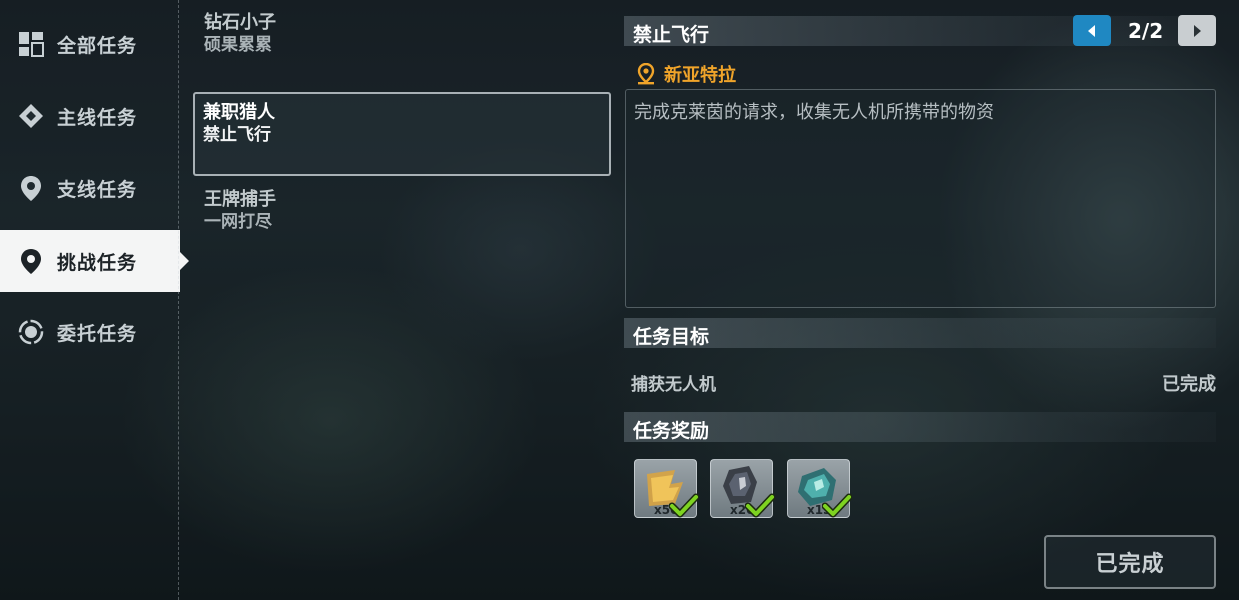 The image size is (1239, 600). Describe the element at coordinates (671, 35) in the screenshot. I see `quest-detail-title: 禁止飞行` at that location.